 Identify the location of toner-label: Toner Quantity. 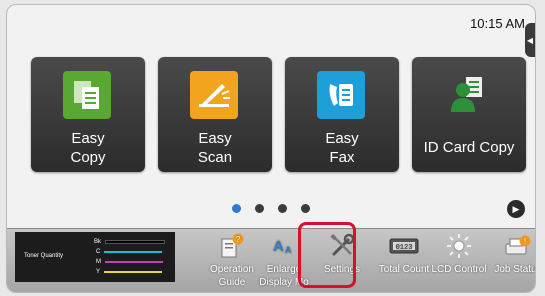
(44, 256).